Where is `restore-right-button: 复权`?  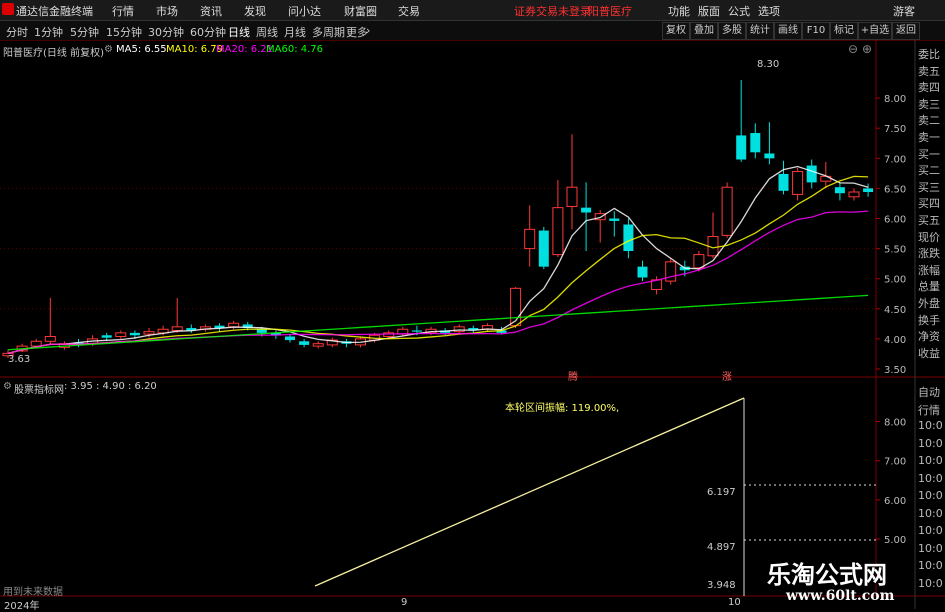
restore-right-button: 复权 is located at coordinates (676, 31).